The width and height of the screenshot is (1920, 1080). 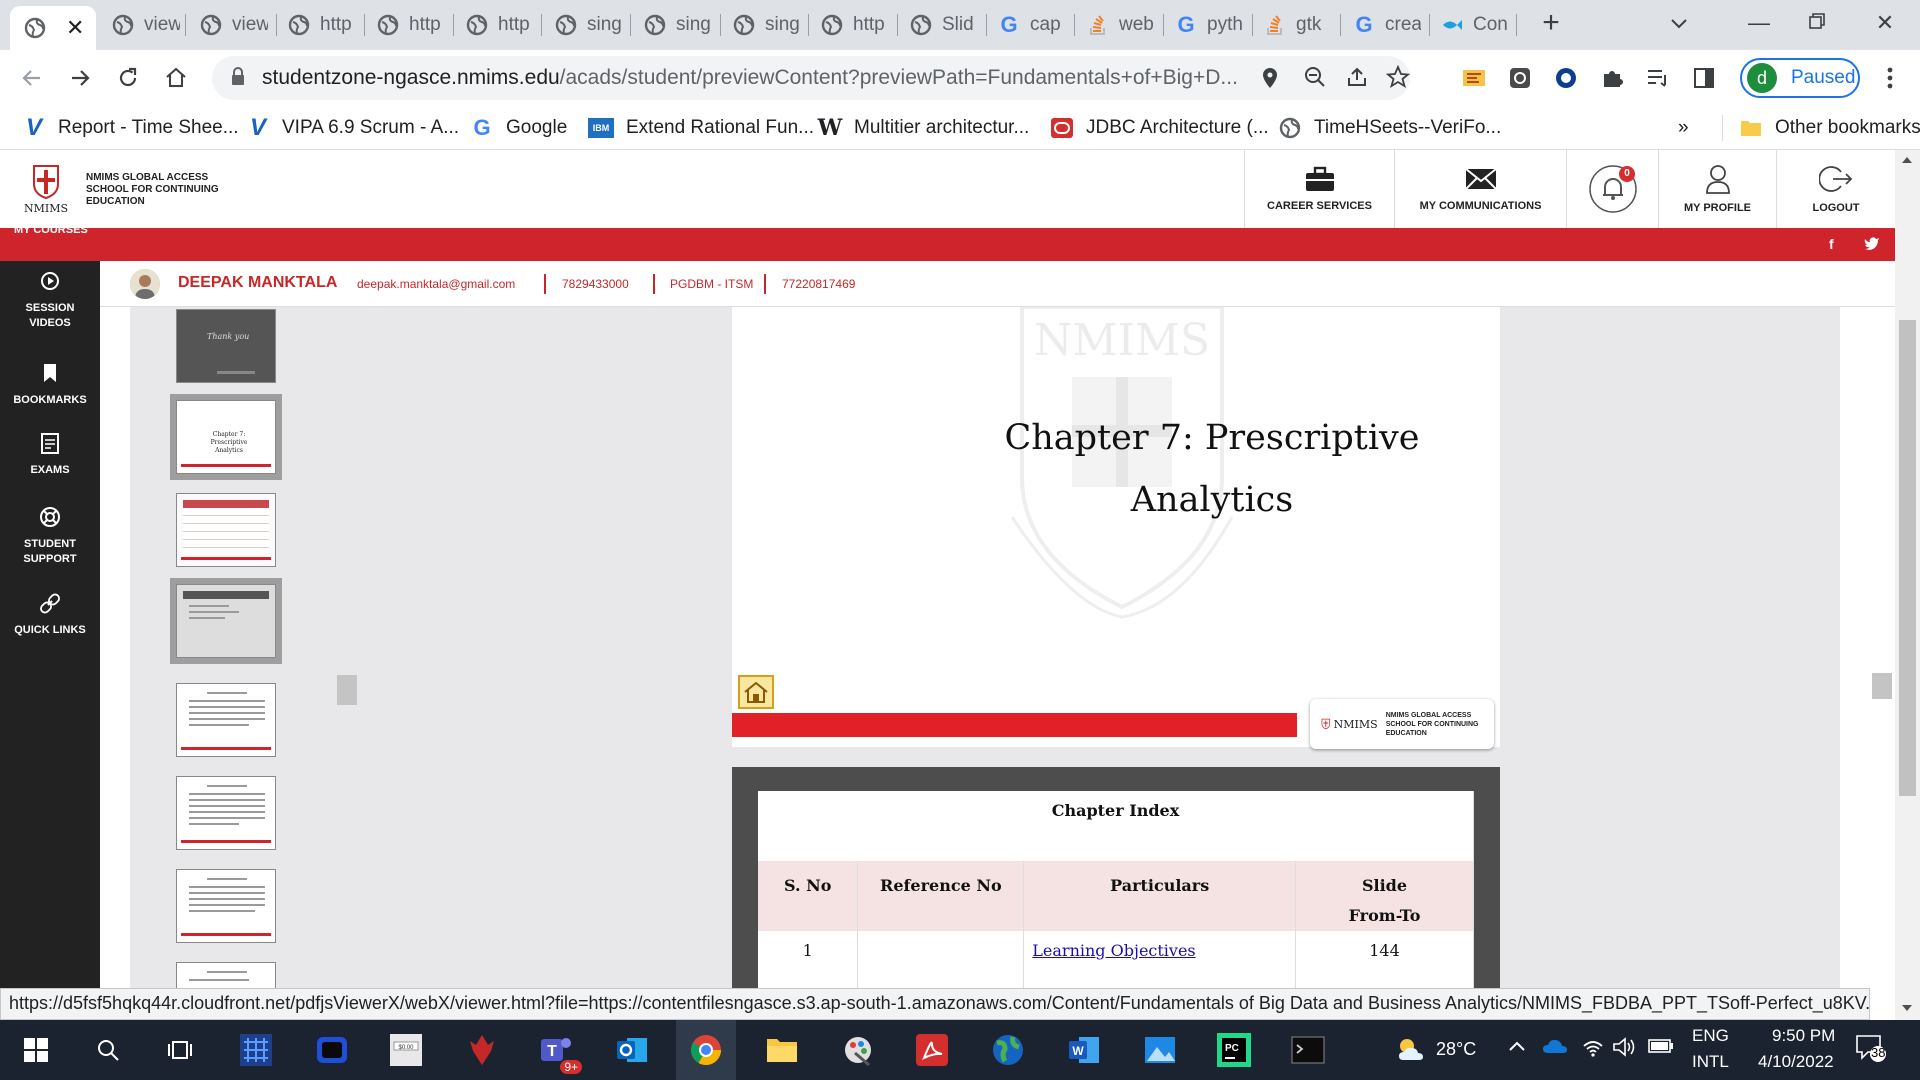 What do you see at coordinates (1624, 1049) in the screenshot?
I see `volume-icon` at bounding box center [1624, 1049].